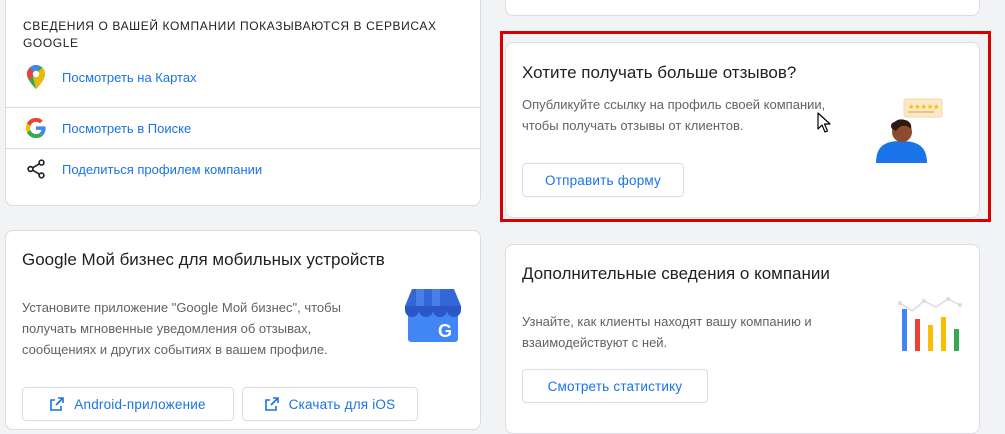 Image resolution: width=1005 pixels, height=434 pixels. I want to click on previous-card, so click(742, 8).